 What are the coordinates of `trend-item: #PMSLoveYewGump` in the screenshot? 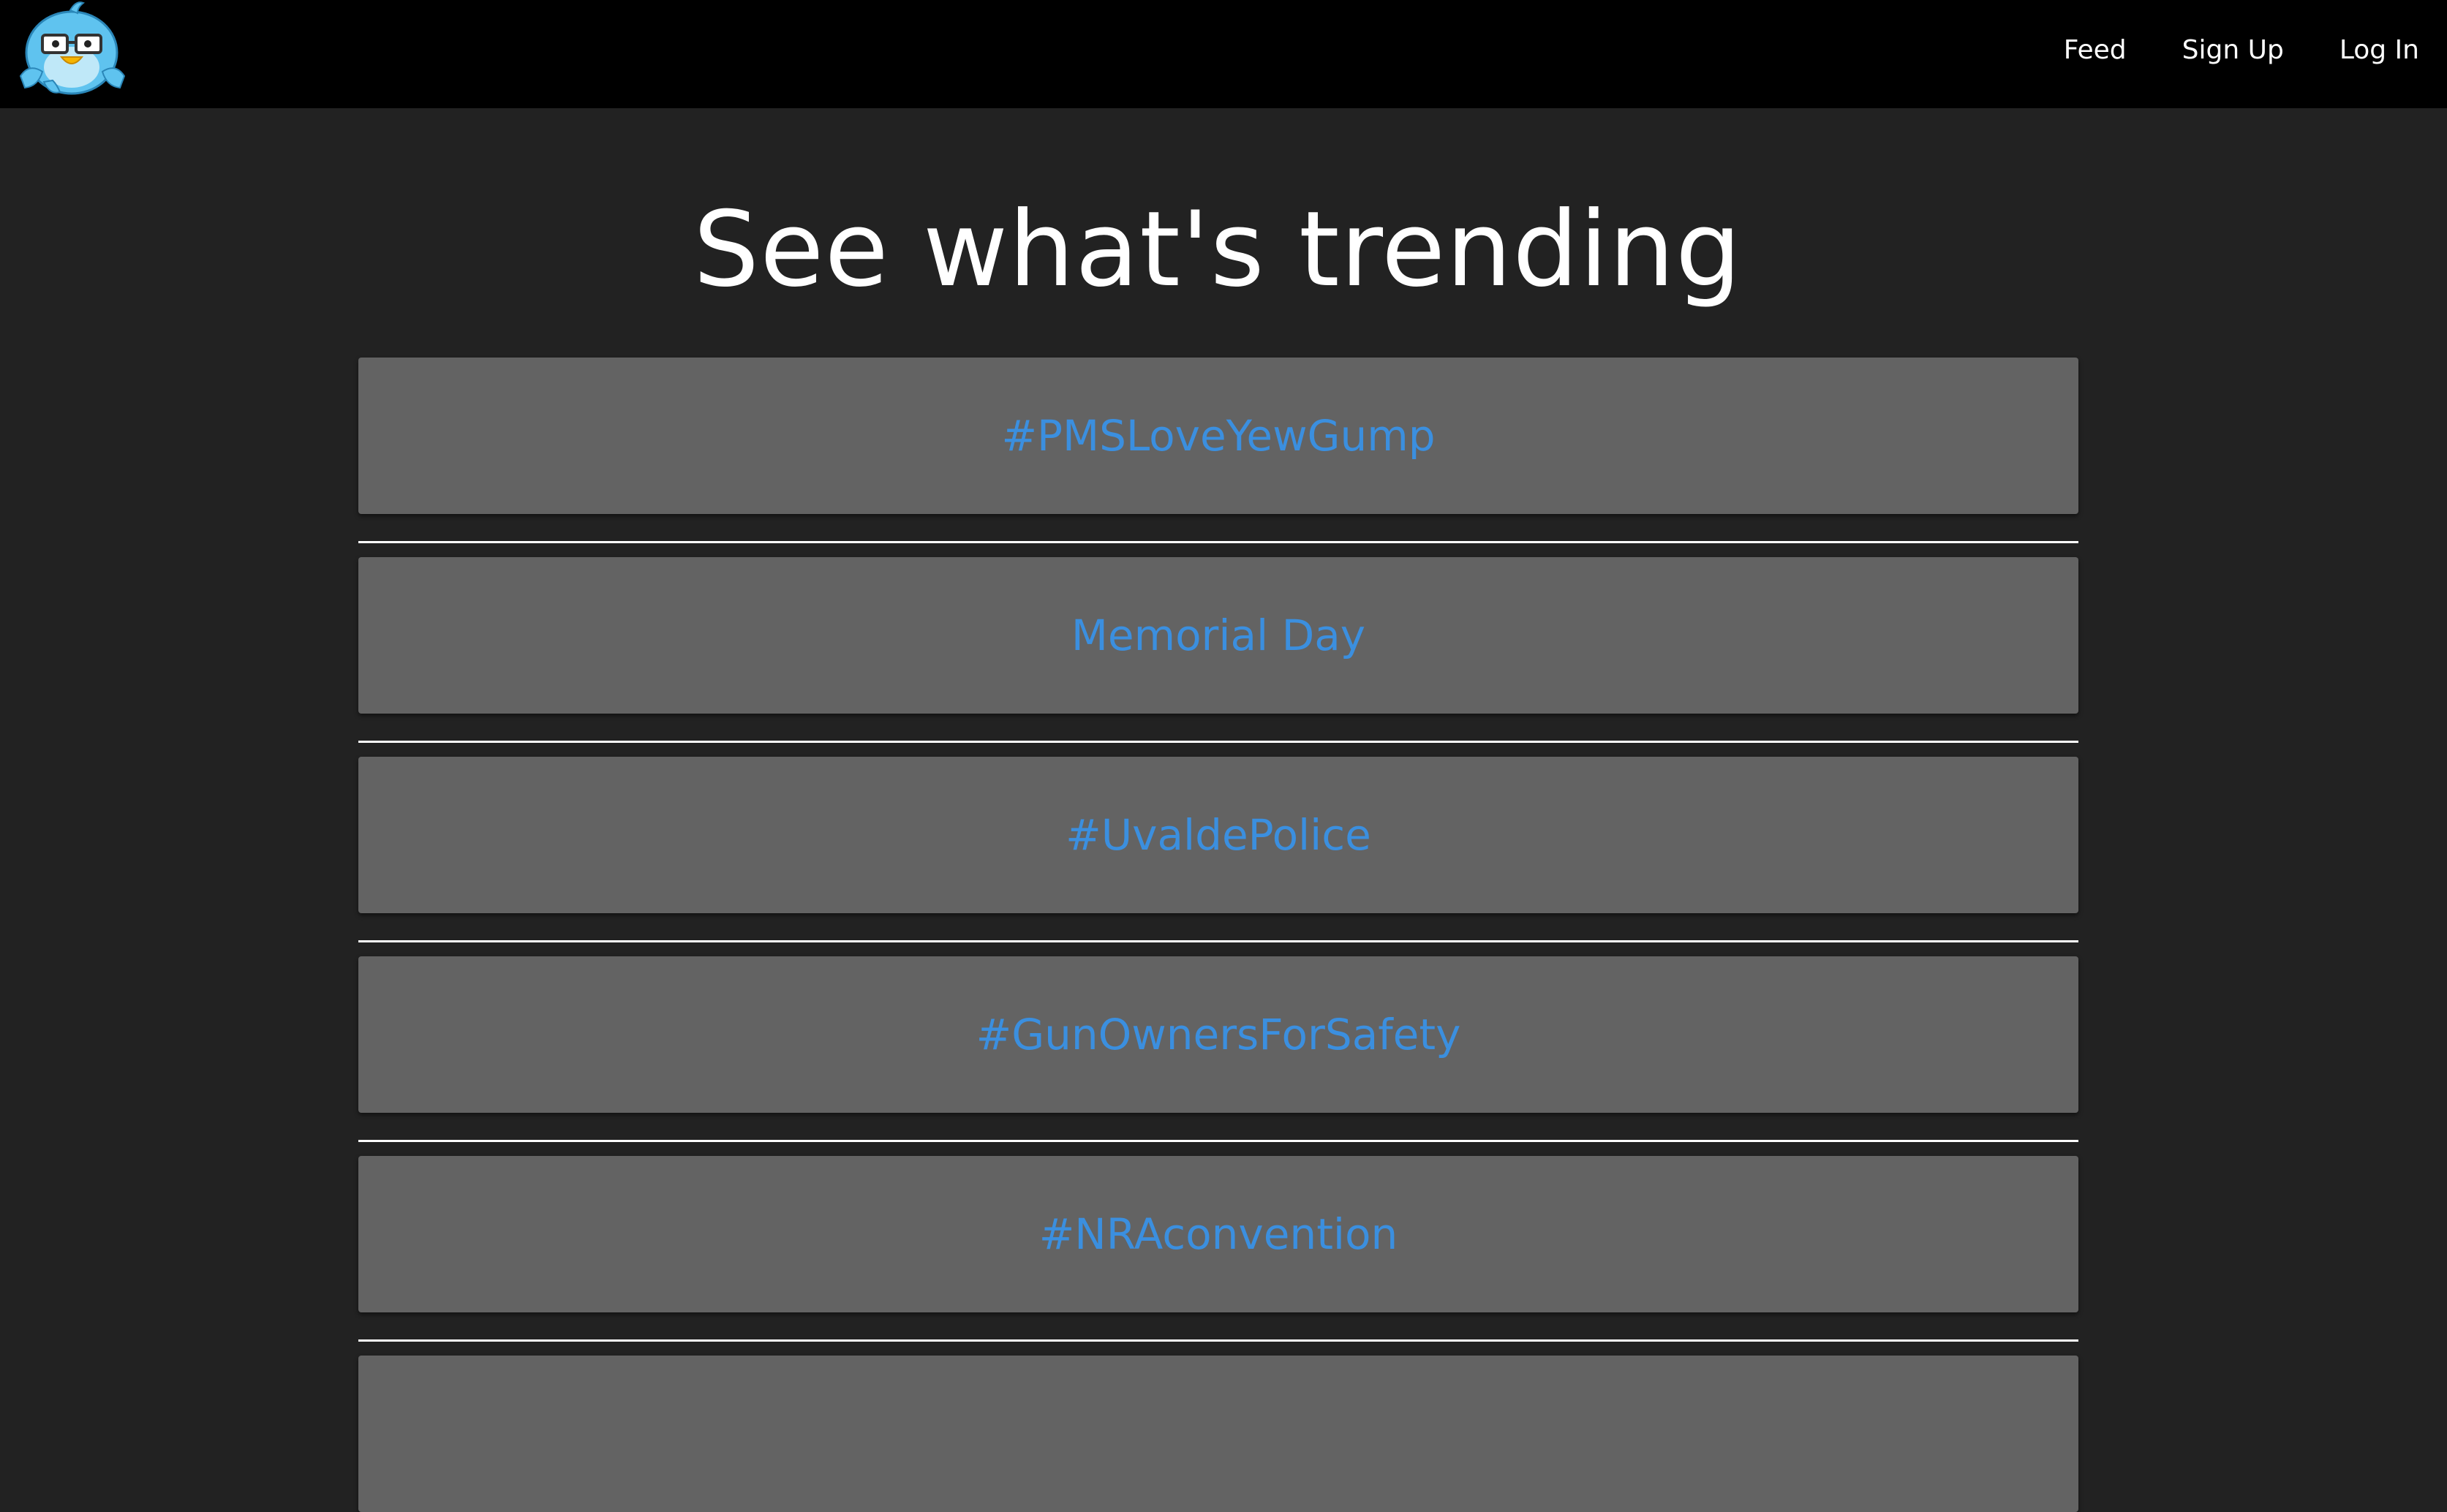 It's located at (1218, 436).